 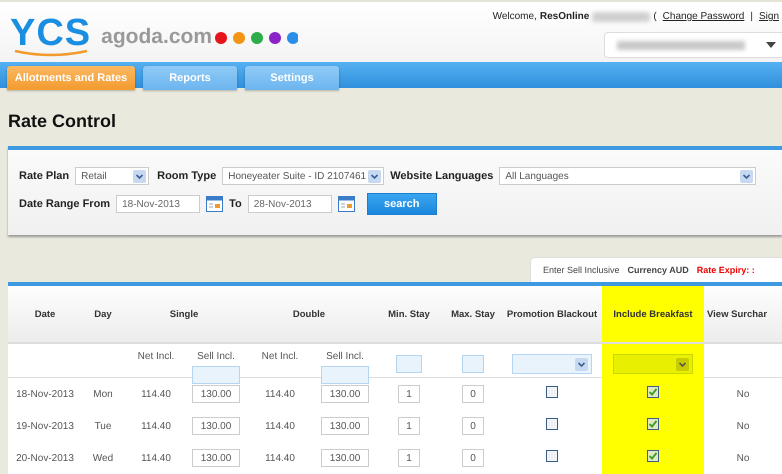 What do you see at coordinates (235, 204) in the screenshot?
I see `field-label: To` at bounding box center [235, 204].